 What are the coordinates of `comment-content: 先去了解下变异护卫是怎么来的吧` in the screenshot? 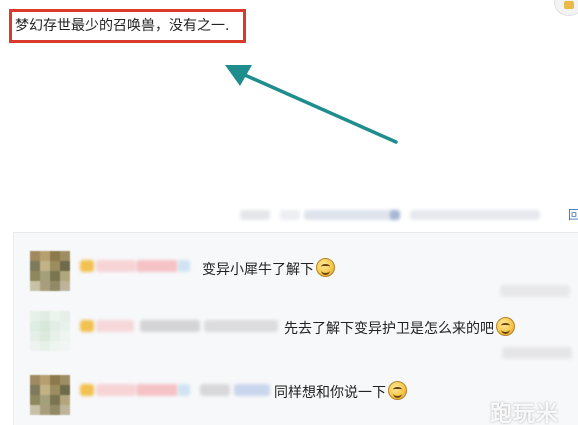 It's located at (399, 327).